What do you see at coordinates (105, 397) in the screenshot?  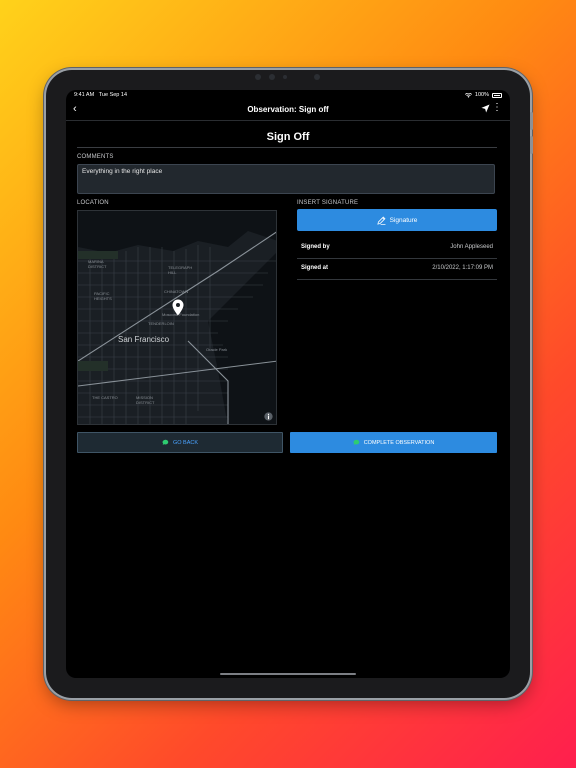 I see `map-label-castro: THE CASTRO` at bounding box center [105, 397].